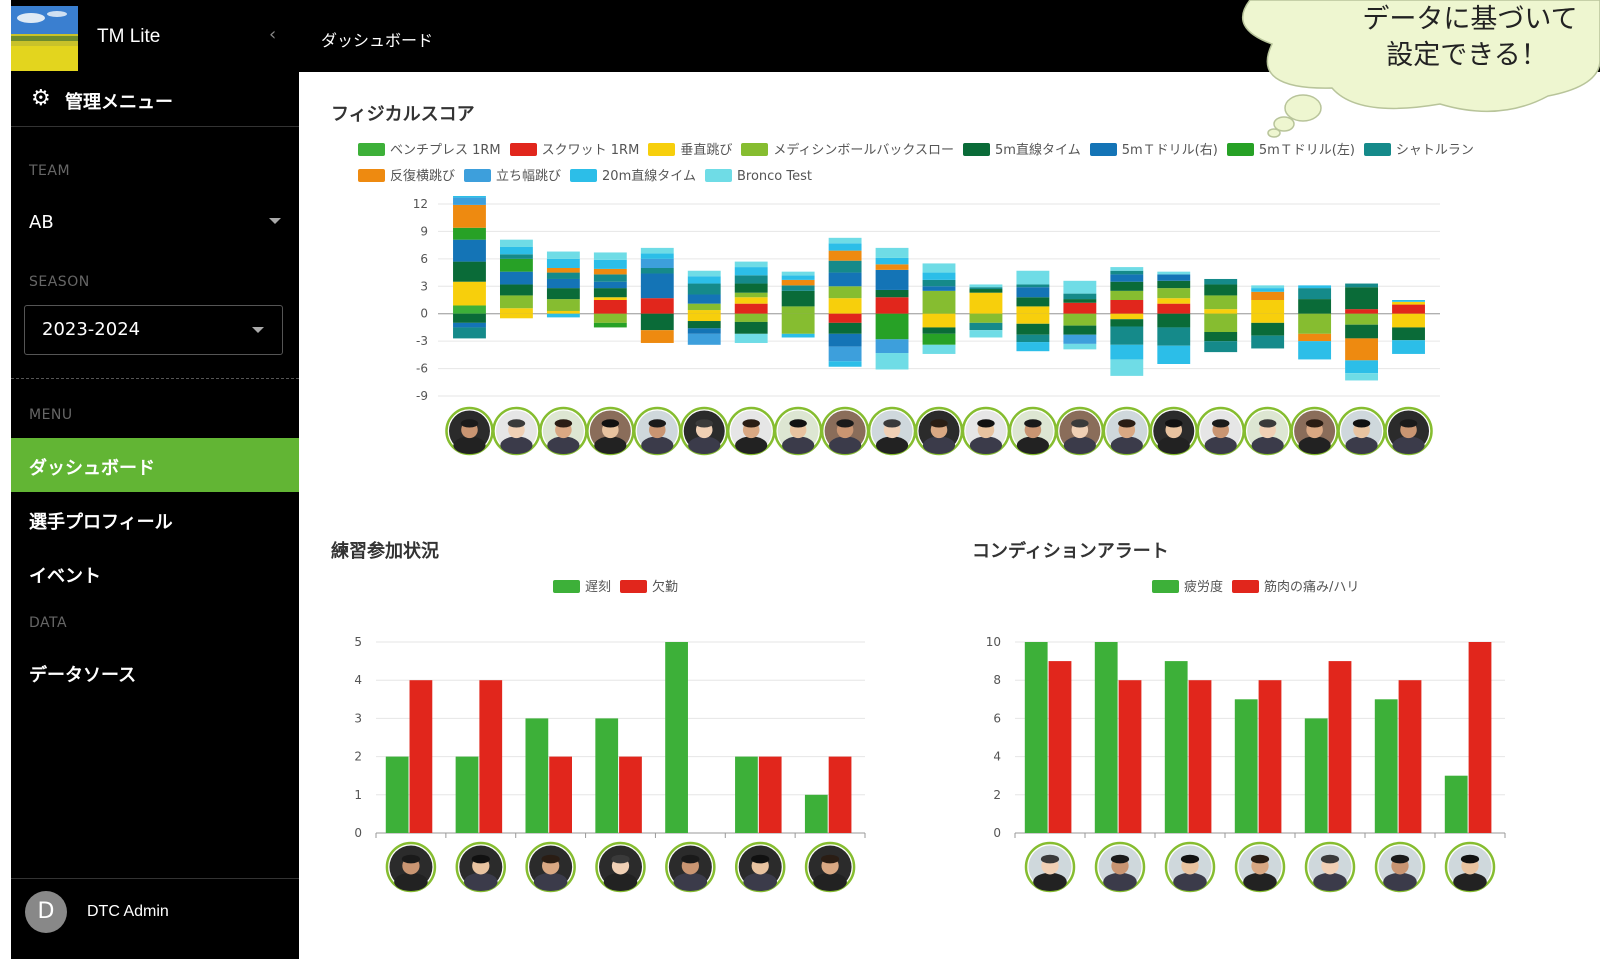 This screenshot has height=960, width=1600. Describe the element at coordinates (582, 588) in the screenshot. I see `legend-item: 遅刻` at that location.